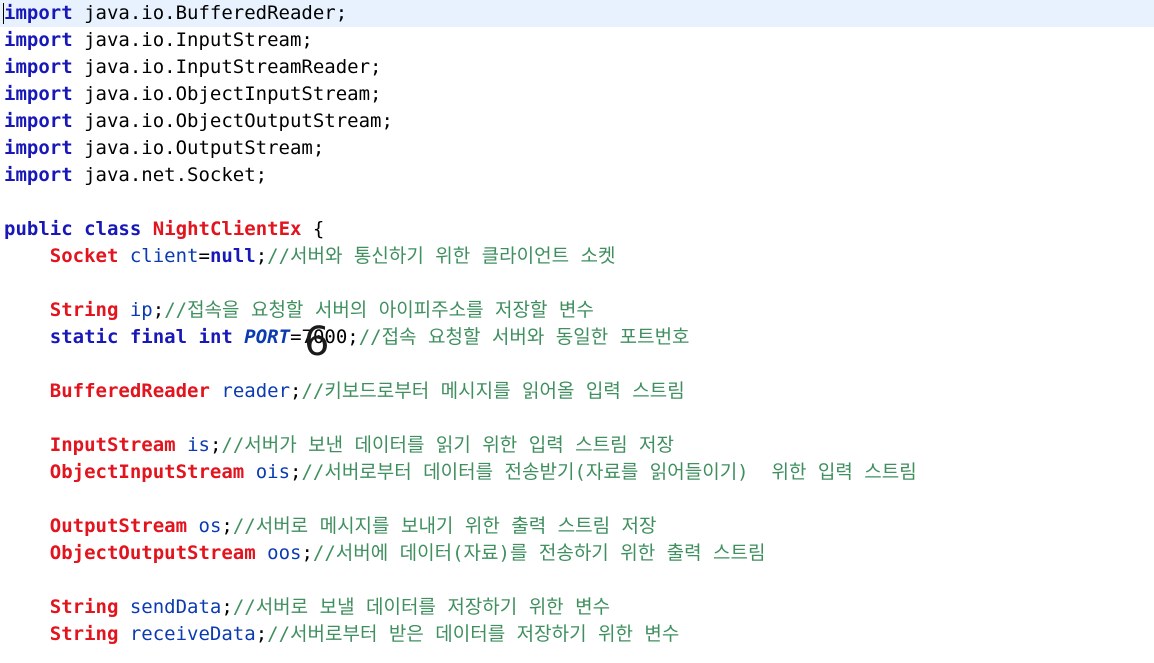 This screenshot has height=663, width=1154. Describe the element at coordinates (317, 342) in the screenshot. I see `overlay-digit: 6` at that location.